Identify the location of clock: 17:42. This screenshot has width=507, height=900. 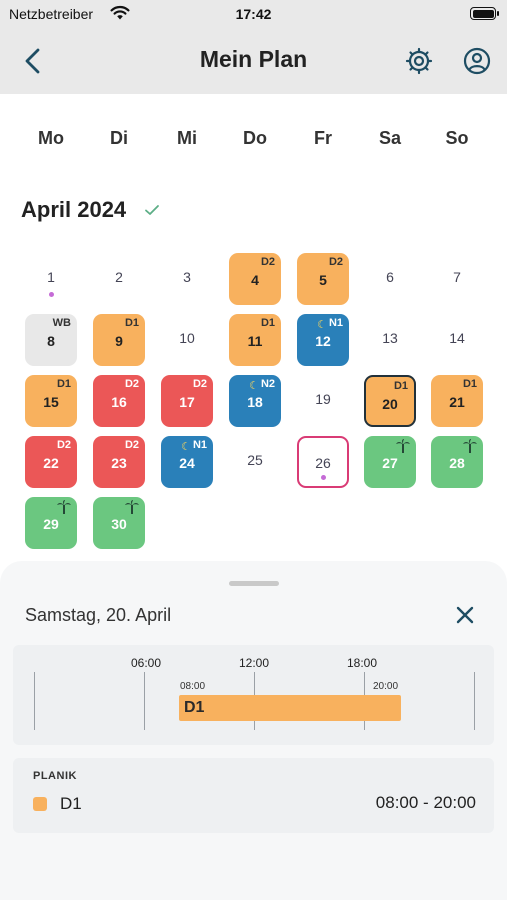
(253, 14).